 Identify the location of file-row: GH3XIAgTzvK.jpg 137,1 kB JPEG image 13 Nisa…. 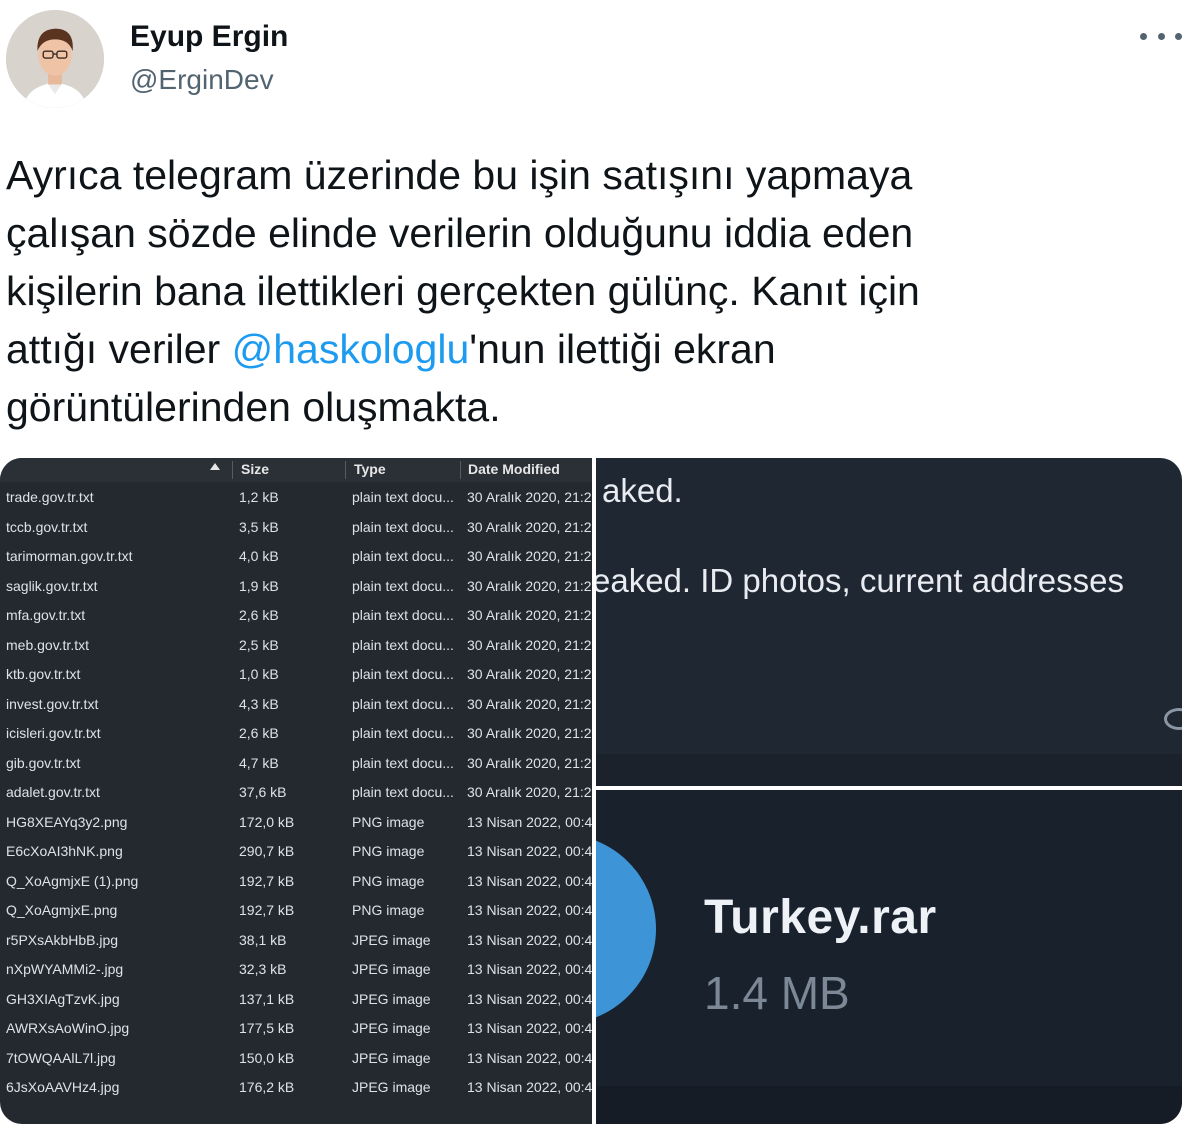
(296, 999).